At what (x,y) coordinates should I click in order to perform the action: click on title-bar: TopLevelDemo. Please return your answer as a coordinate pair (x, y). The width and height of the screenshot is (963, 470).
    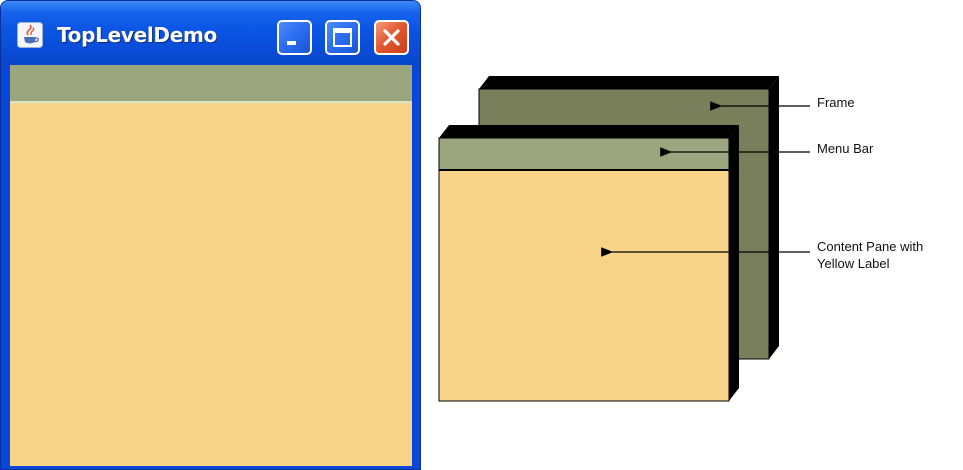
    Looking at the image, I should click on (210, 33).